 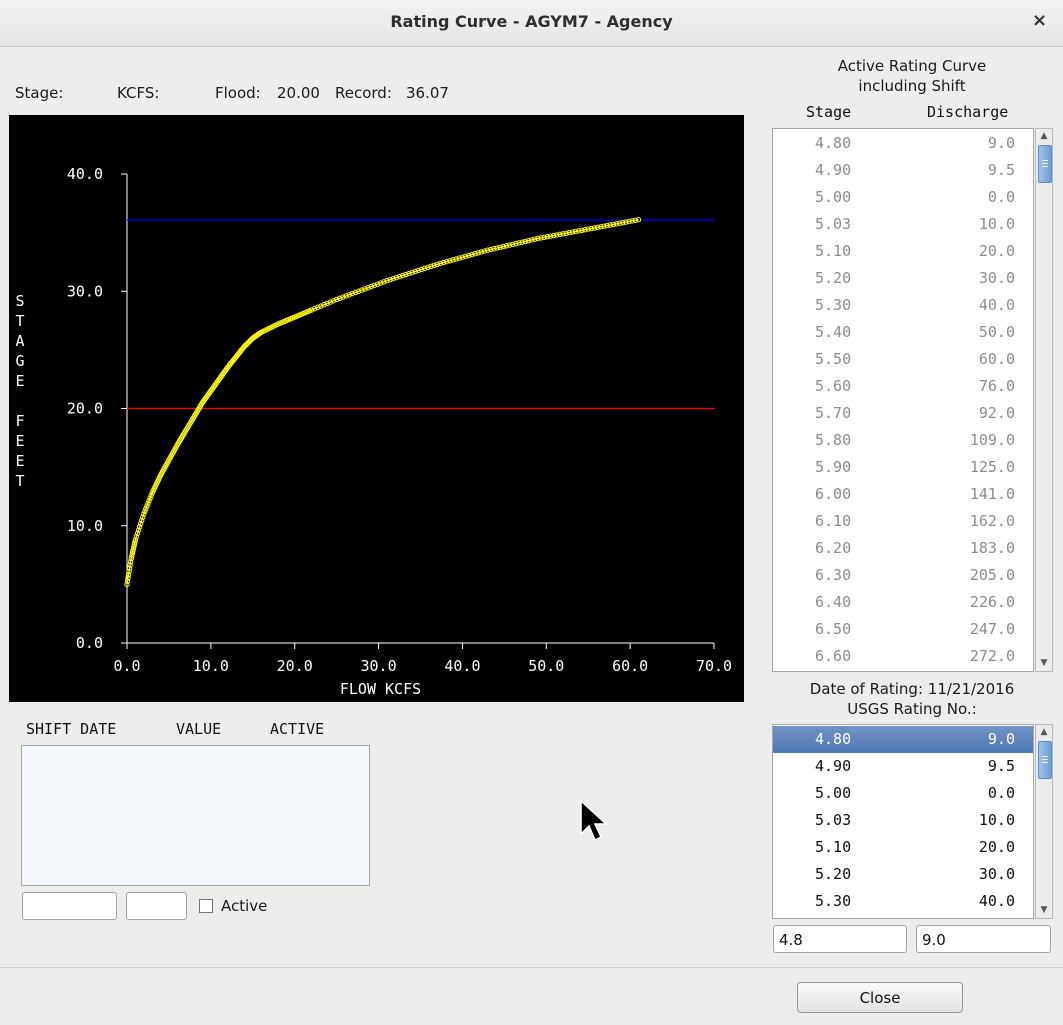 I want to click on record-label: Record:, so click(x=363, y=93).